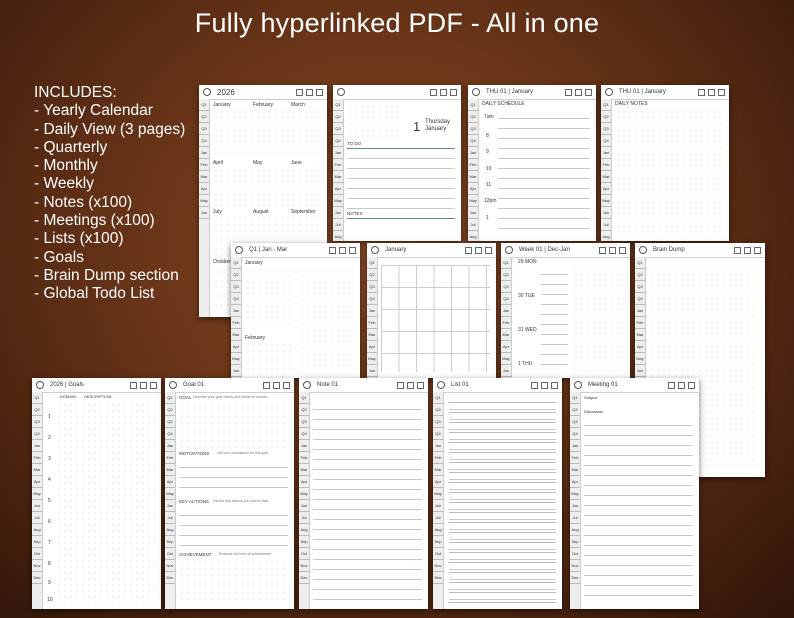 The height and width of the screenshot is (618, 794). Describe the element at coordinates (66, 166) in the screenshot. I see `include-item: - Monthly` at that location.